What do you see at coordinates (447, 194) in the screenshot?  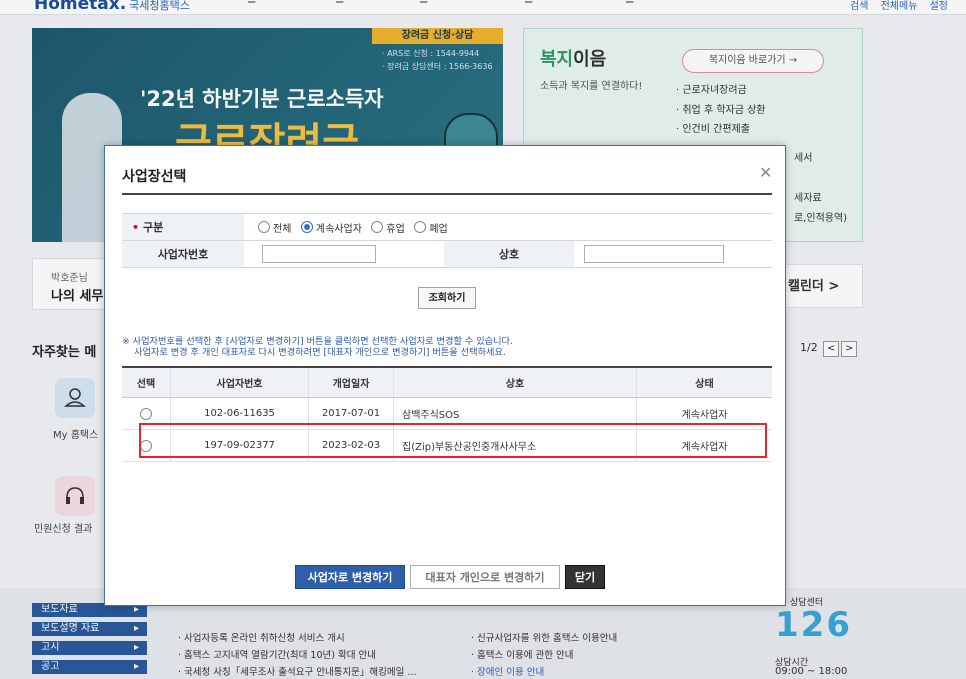 I see `title-divider` at bounding box center [447, 194].